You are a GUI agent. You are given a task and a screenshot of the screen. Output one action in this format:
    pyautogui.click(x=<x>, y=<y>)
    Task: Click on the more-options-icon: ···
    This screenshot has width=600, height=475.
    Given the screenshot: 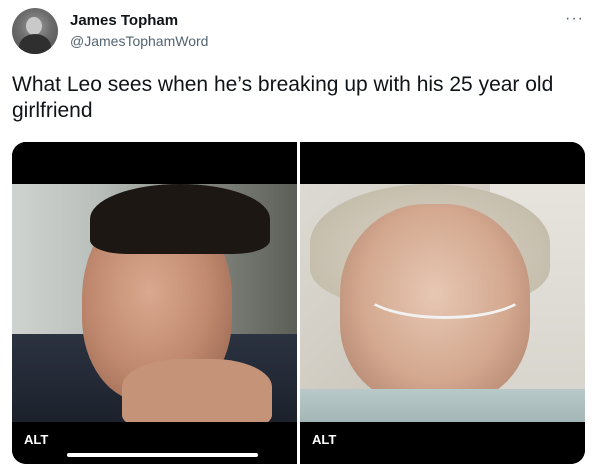 What is the action you would take?
    pyautogui.click(x=574, y=19)
    